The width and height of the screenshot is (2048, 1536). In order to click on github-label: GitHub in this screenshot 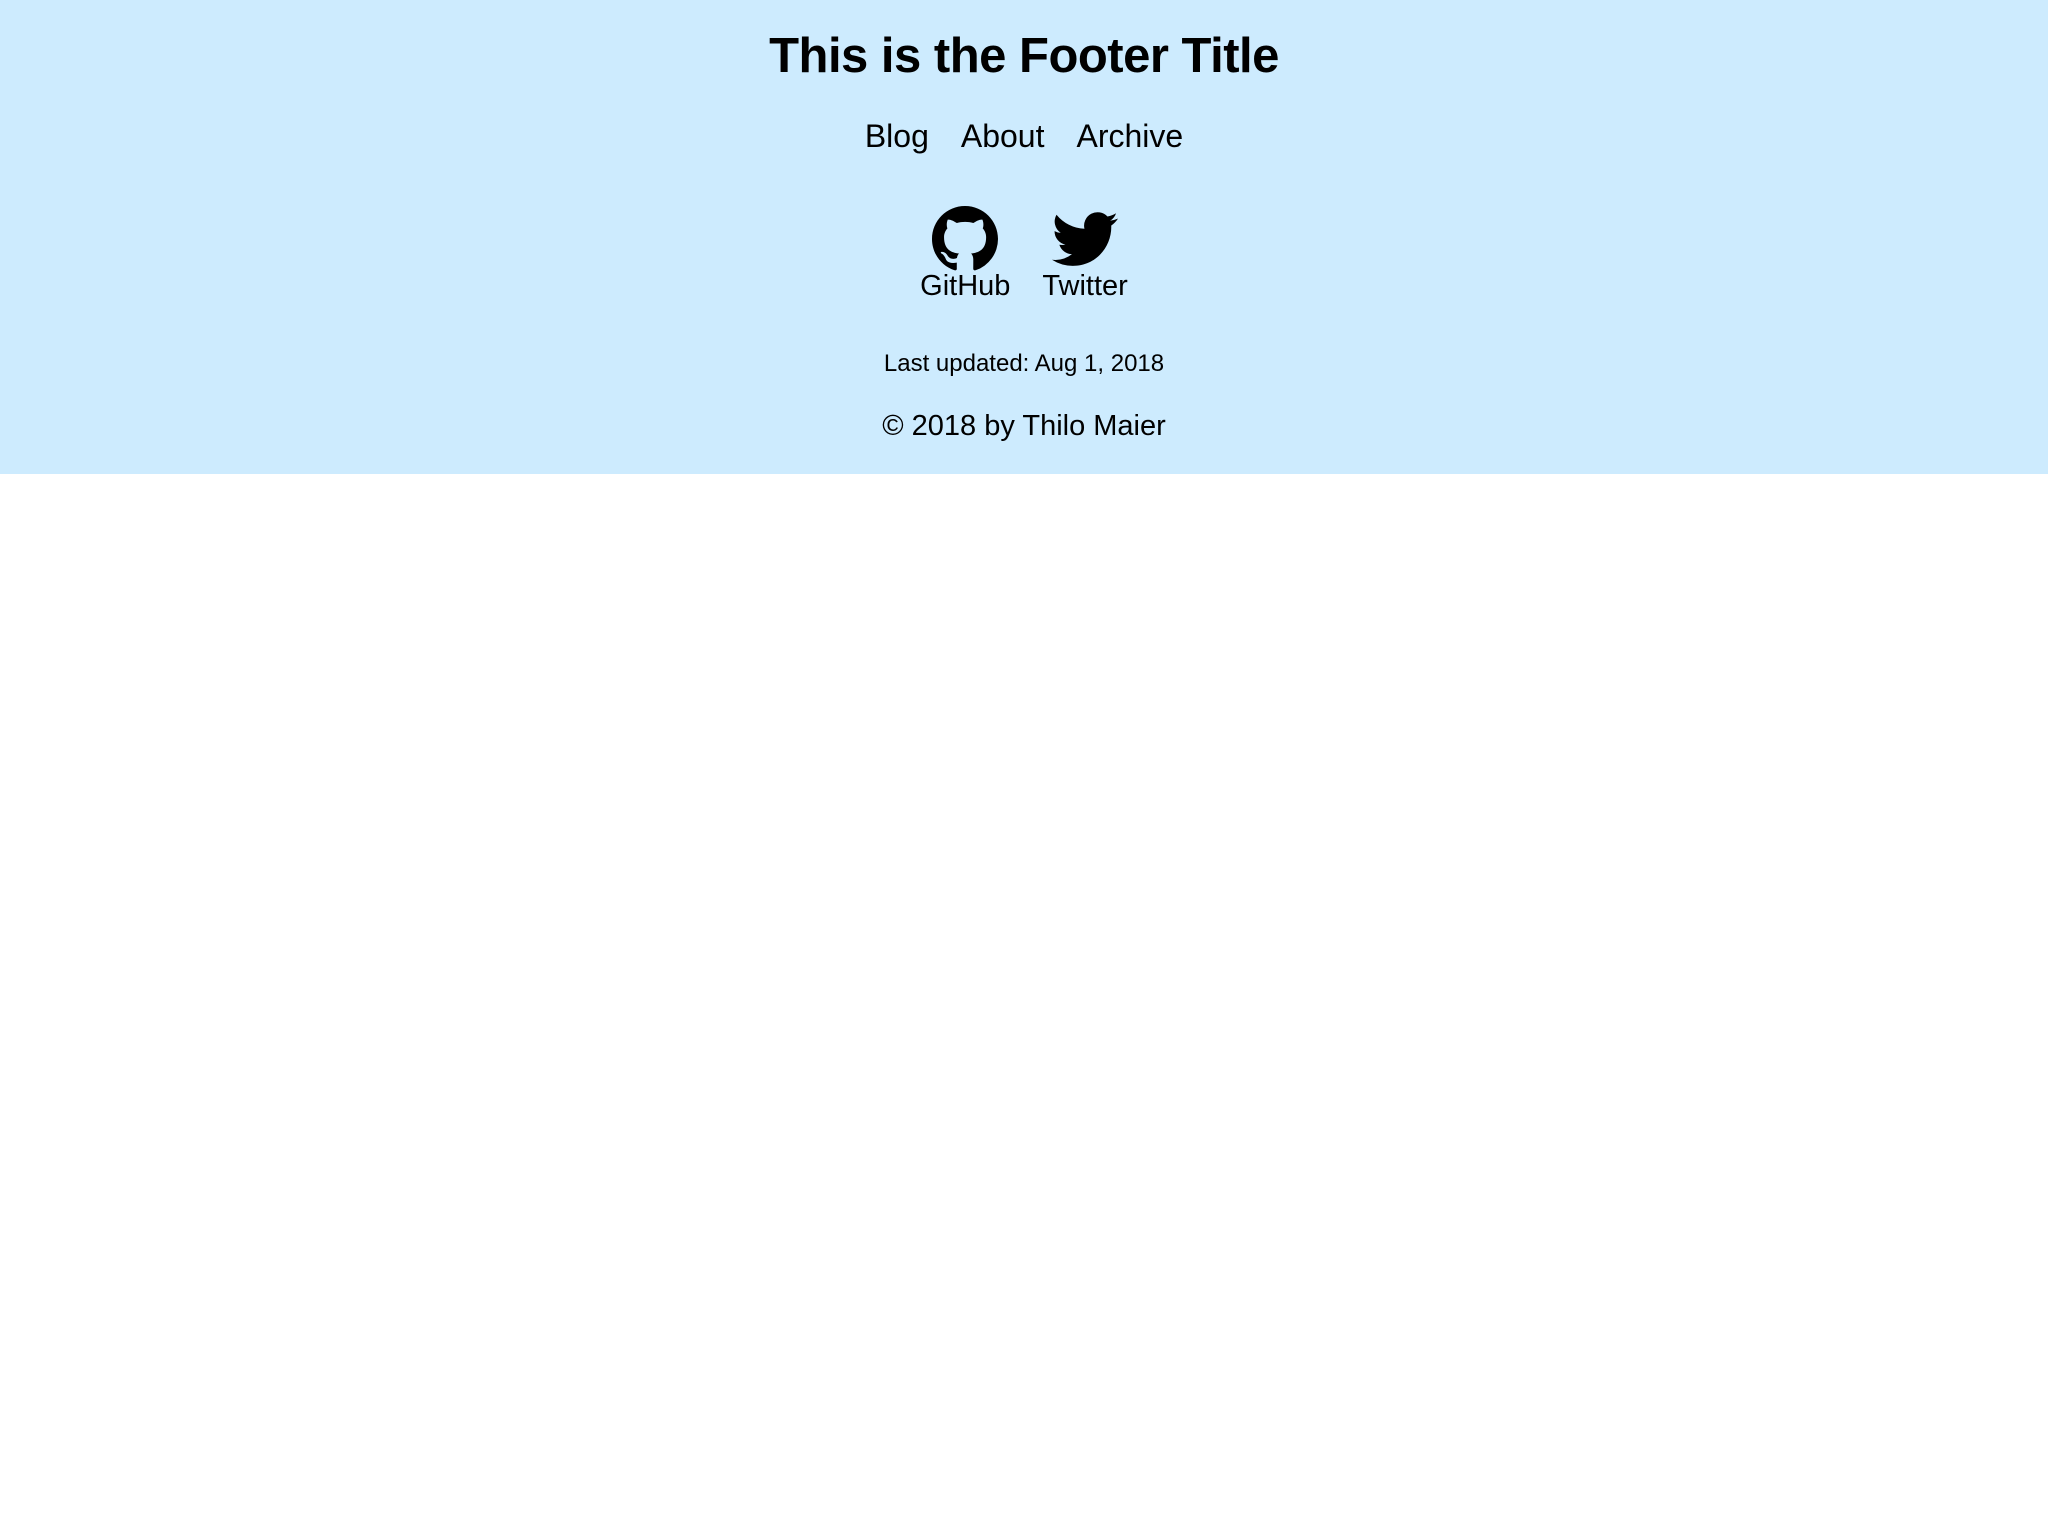, I will do `click(965, 286)`.